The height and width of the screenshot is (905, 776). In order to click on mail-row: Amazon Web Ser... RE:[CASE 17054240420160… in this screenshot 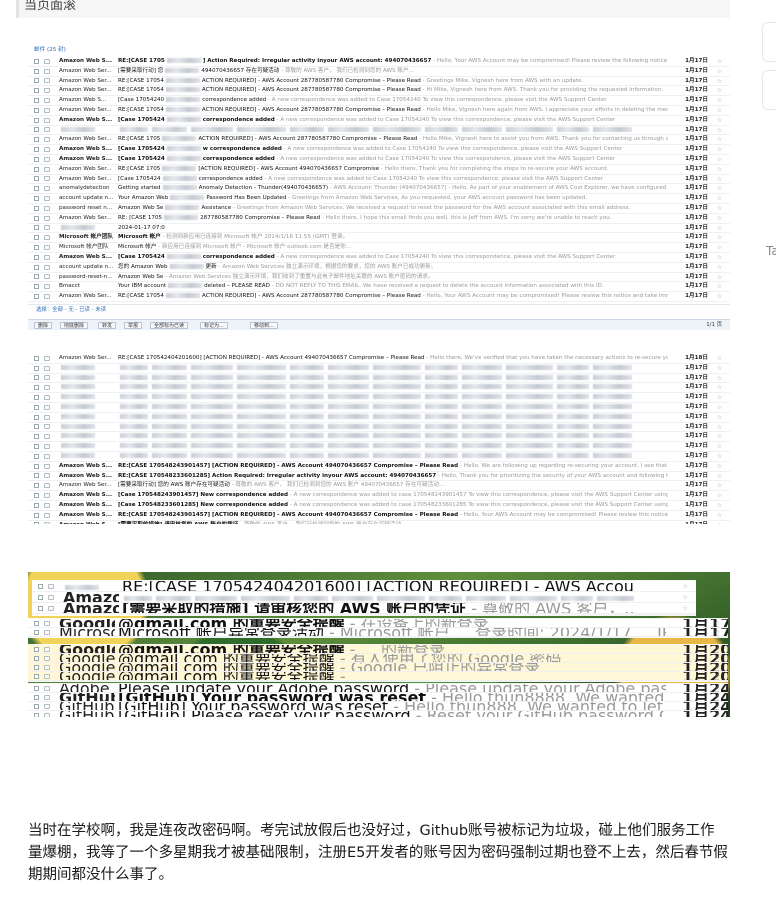, I will do `click(379, 359)`.